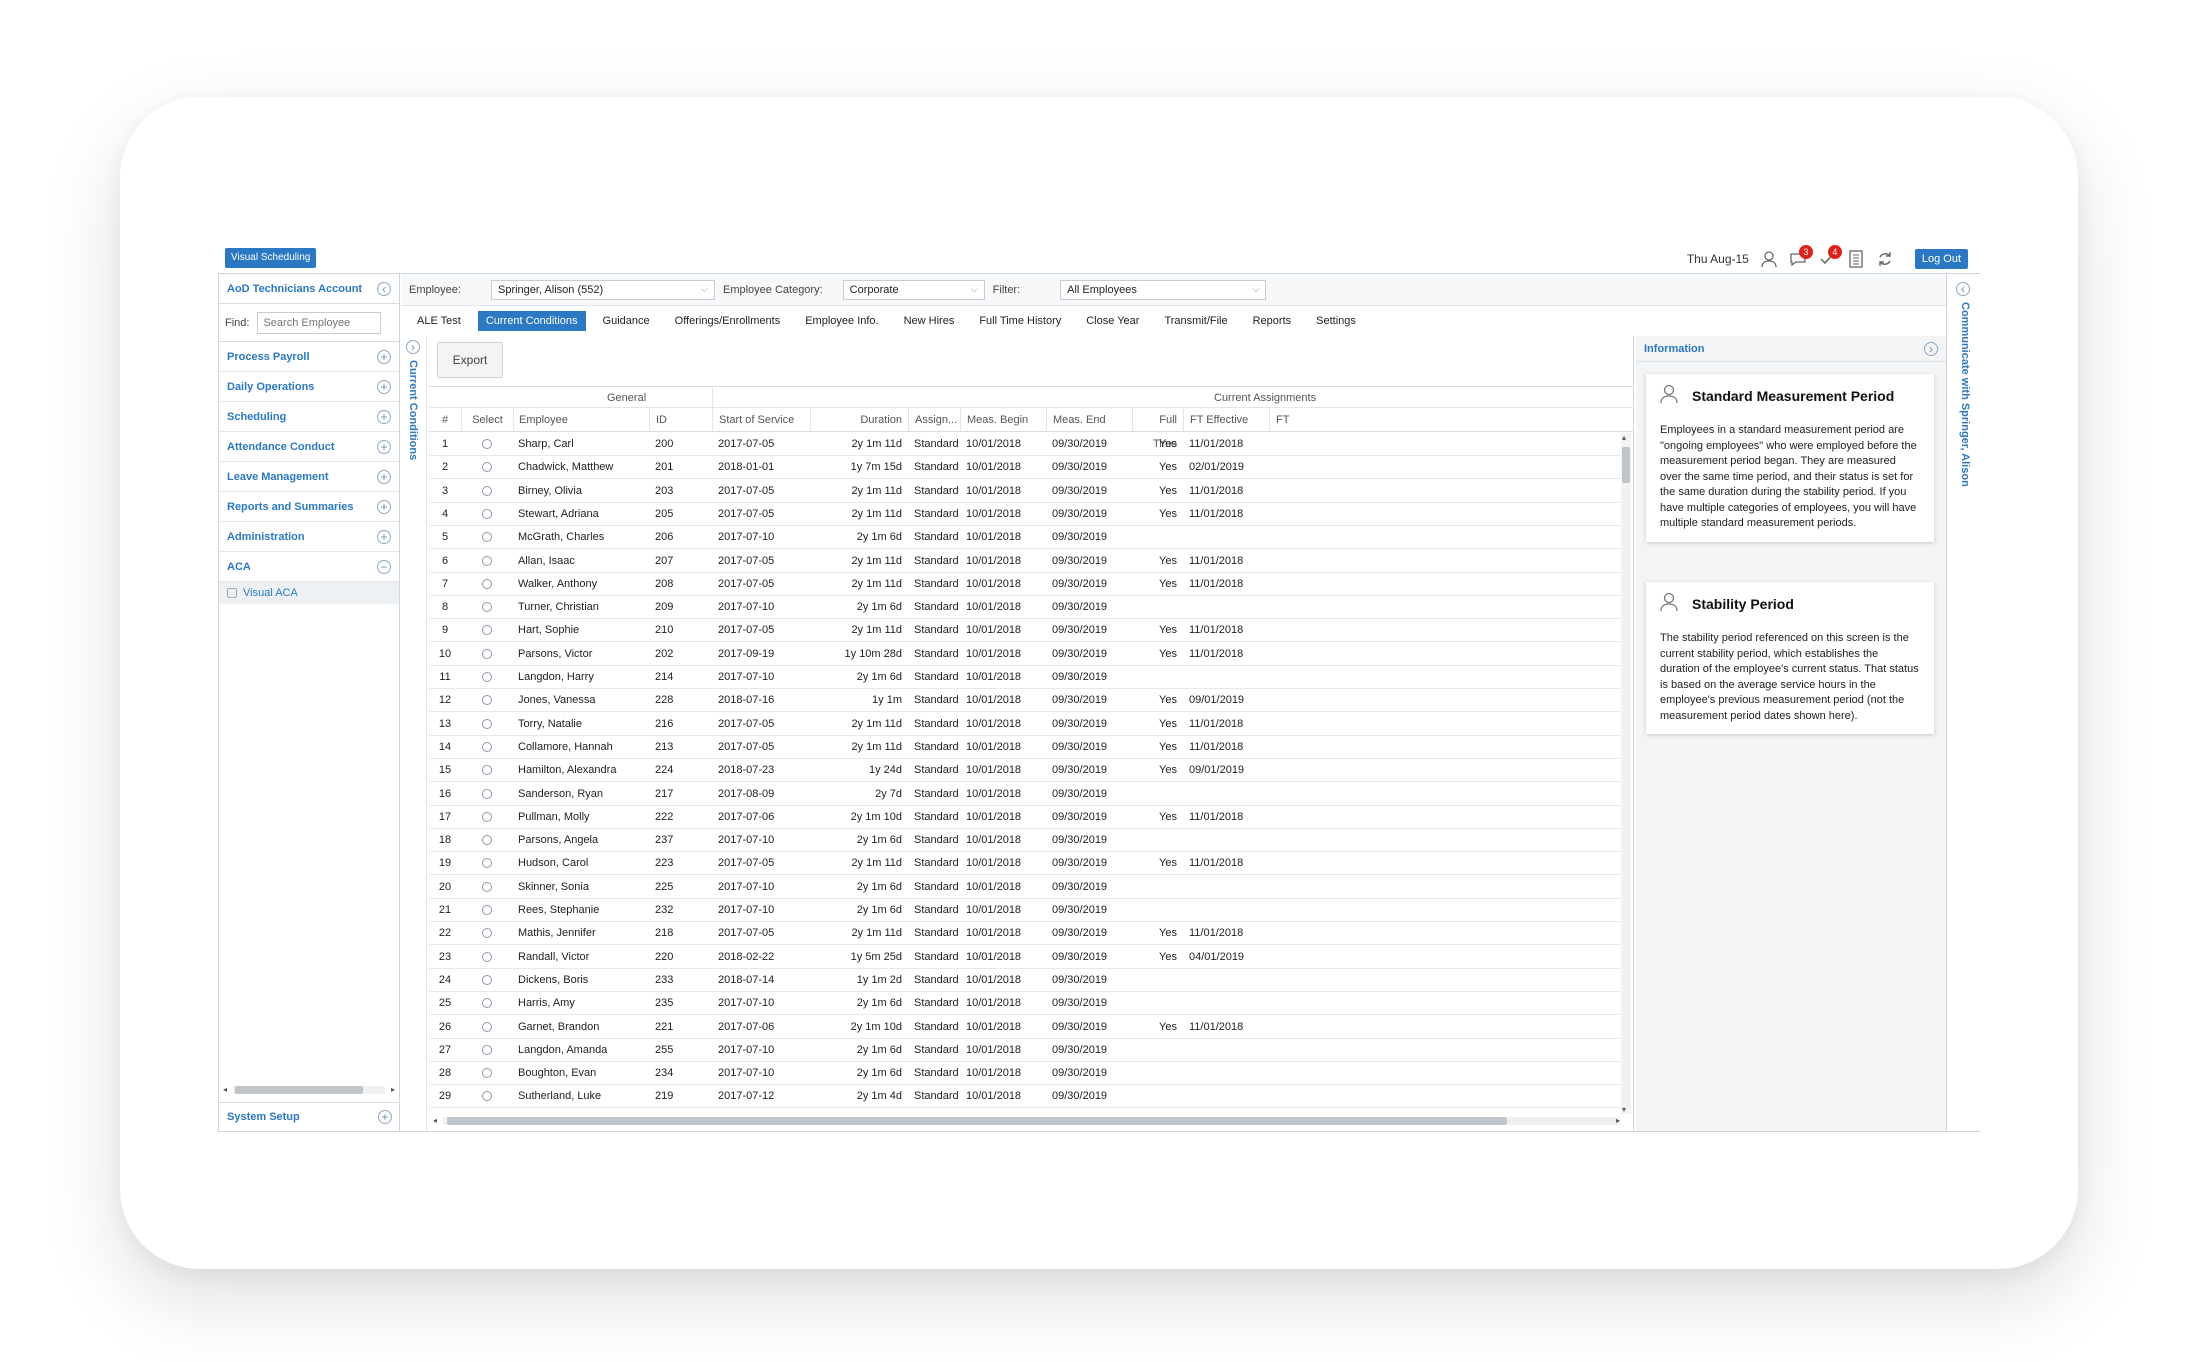  What do you see at coordinates (1963, 289) in the screenshot?
I see `expand-communicate-icon: ‹` at bounding box center [1963, 289].